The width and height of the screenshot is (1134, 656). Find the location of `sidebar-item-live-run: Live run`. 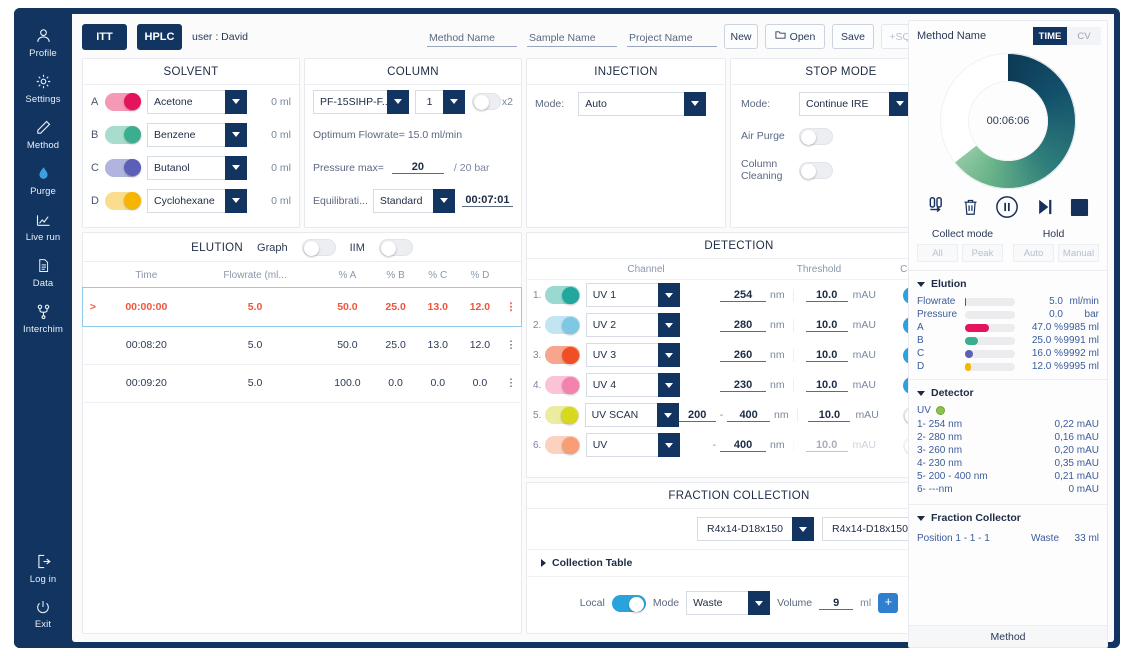

sidebar-item-live-run: Live run is located at coordinates (43, 226).